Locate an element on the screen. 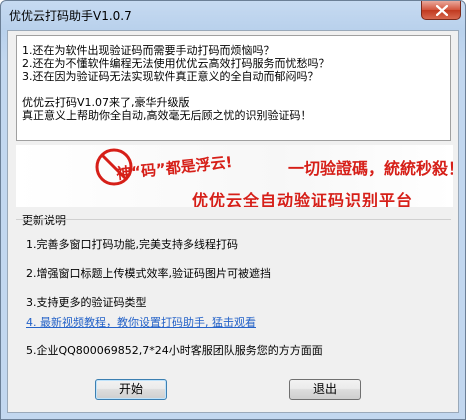  intro-line: 1.还在为软件出现验证码而需要手动打码而烦恼吗？ is located at coordinates (148, 50).